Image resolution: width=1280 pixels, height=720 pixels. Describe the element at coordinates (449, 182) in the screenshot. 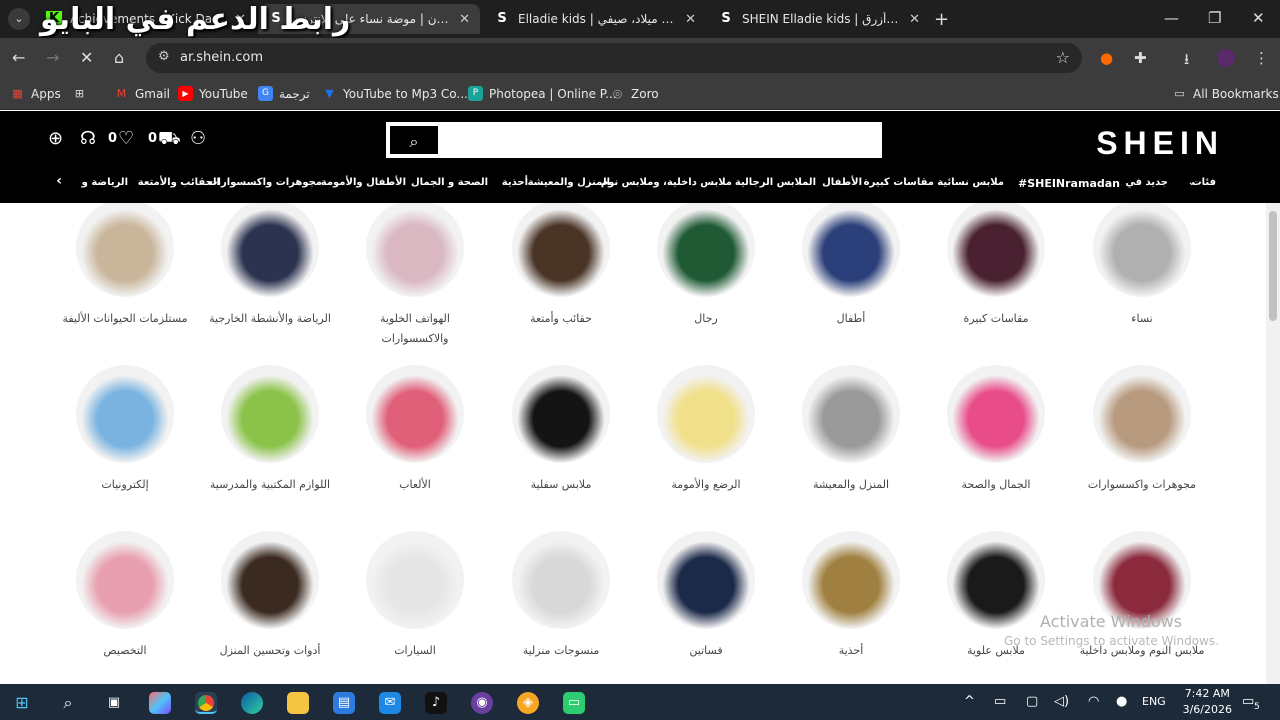

I see `nav-item: الصحة و الجمال` at that location.